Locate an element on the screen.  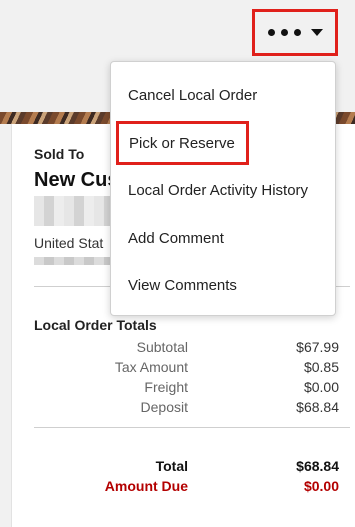
freight-label: Freight is located at coordinates (166, 387).